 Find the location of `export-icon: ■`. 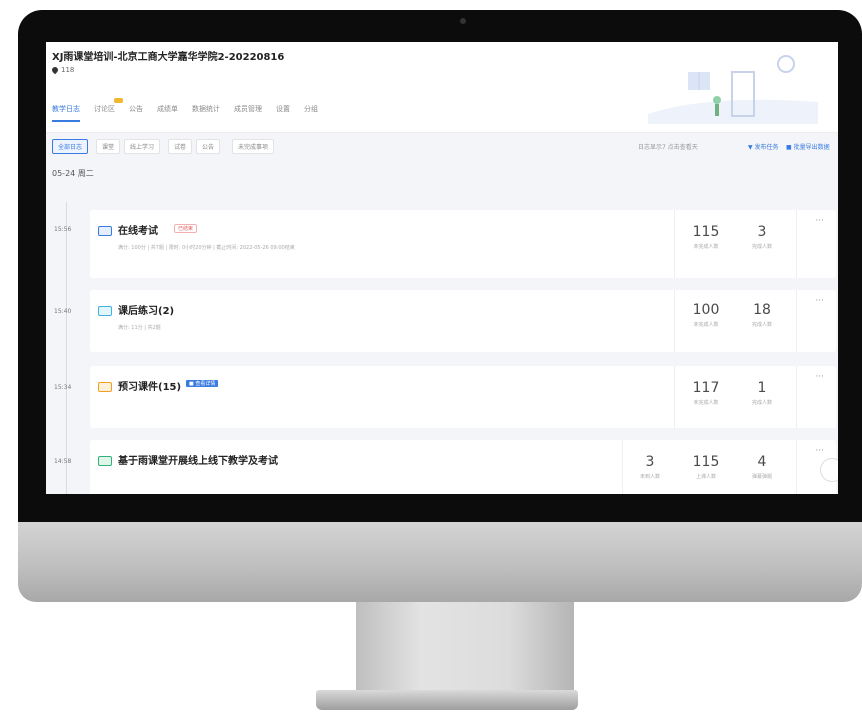

export-icon: ■ is located at coordinates (789, 147).